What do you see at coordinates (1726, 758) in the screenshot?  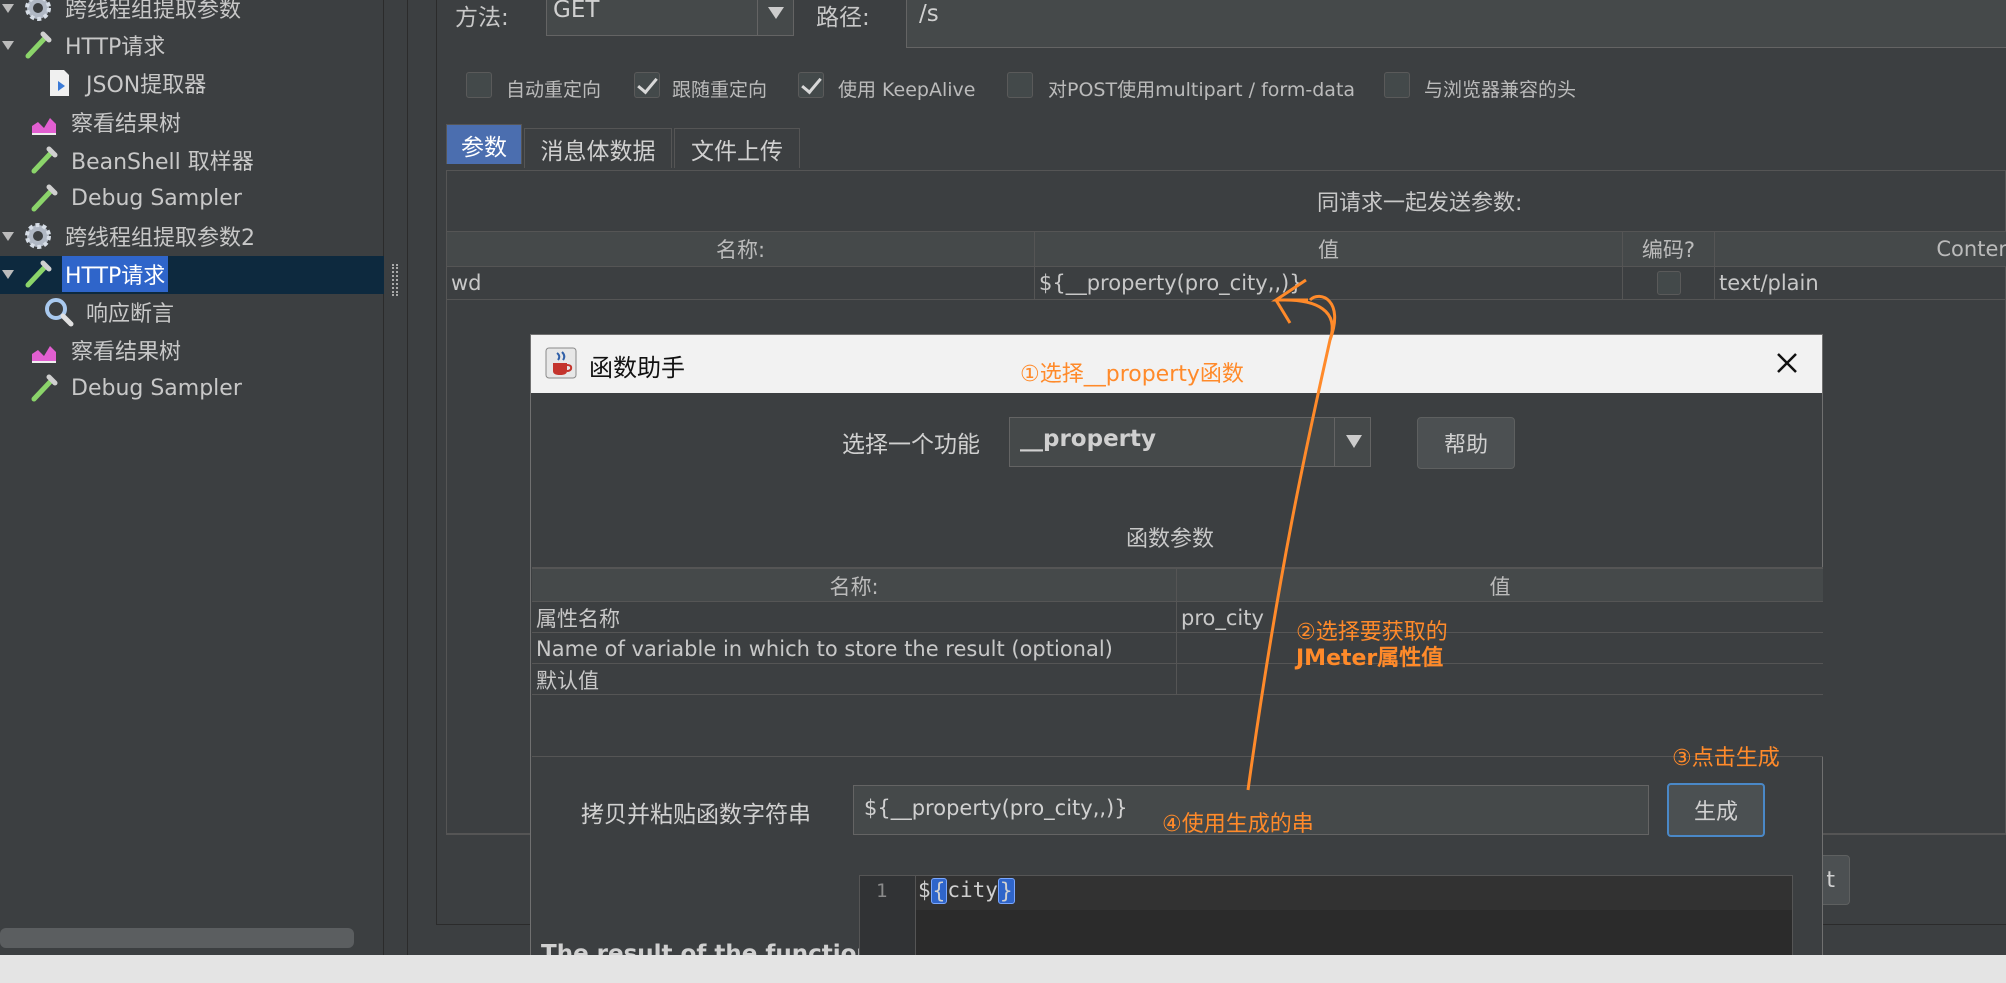 I see `annotation-step3: ③点击生成` at bounding box center [1726, 758].